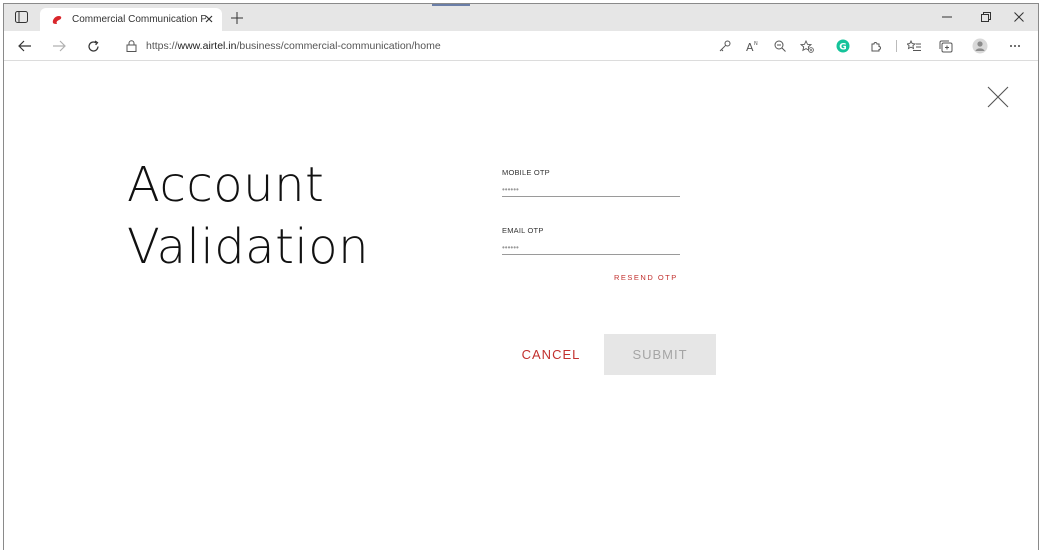 Image resolution: width=1043 pixels, height=553 pixels. I want to click on more-icon, so click(1015, 46).